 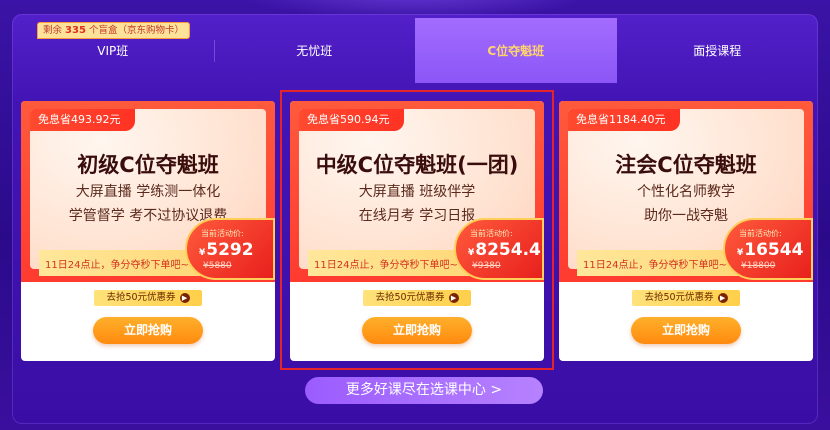 What do you see at coordinates (758, 266) in the screenshot?
I see `original-price: ¥18800` at bounding box center [758, 266].